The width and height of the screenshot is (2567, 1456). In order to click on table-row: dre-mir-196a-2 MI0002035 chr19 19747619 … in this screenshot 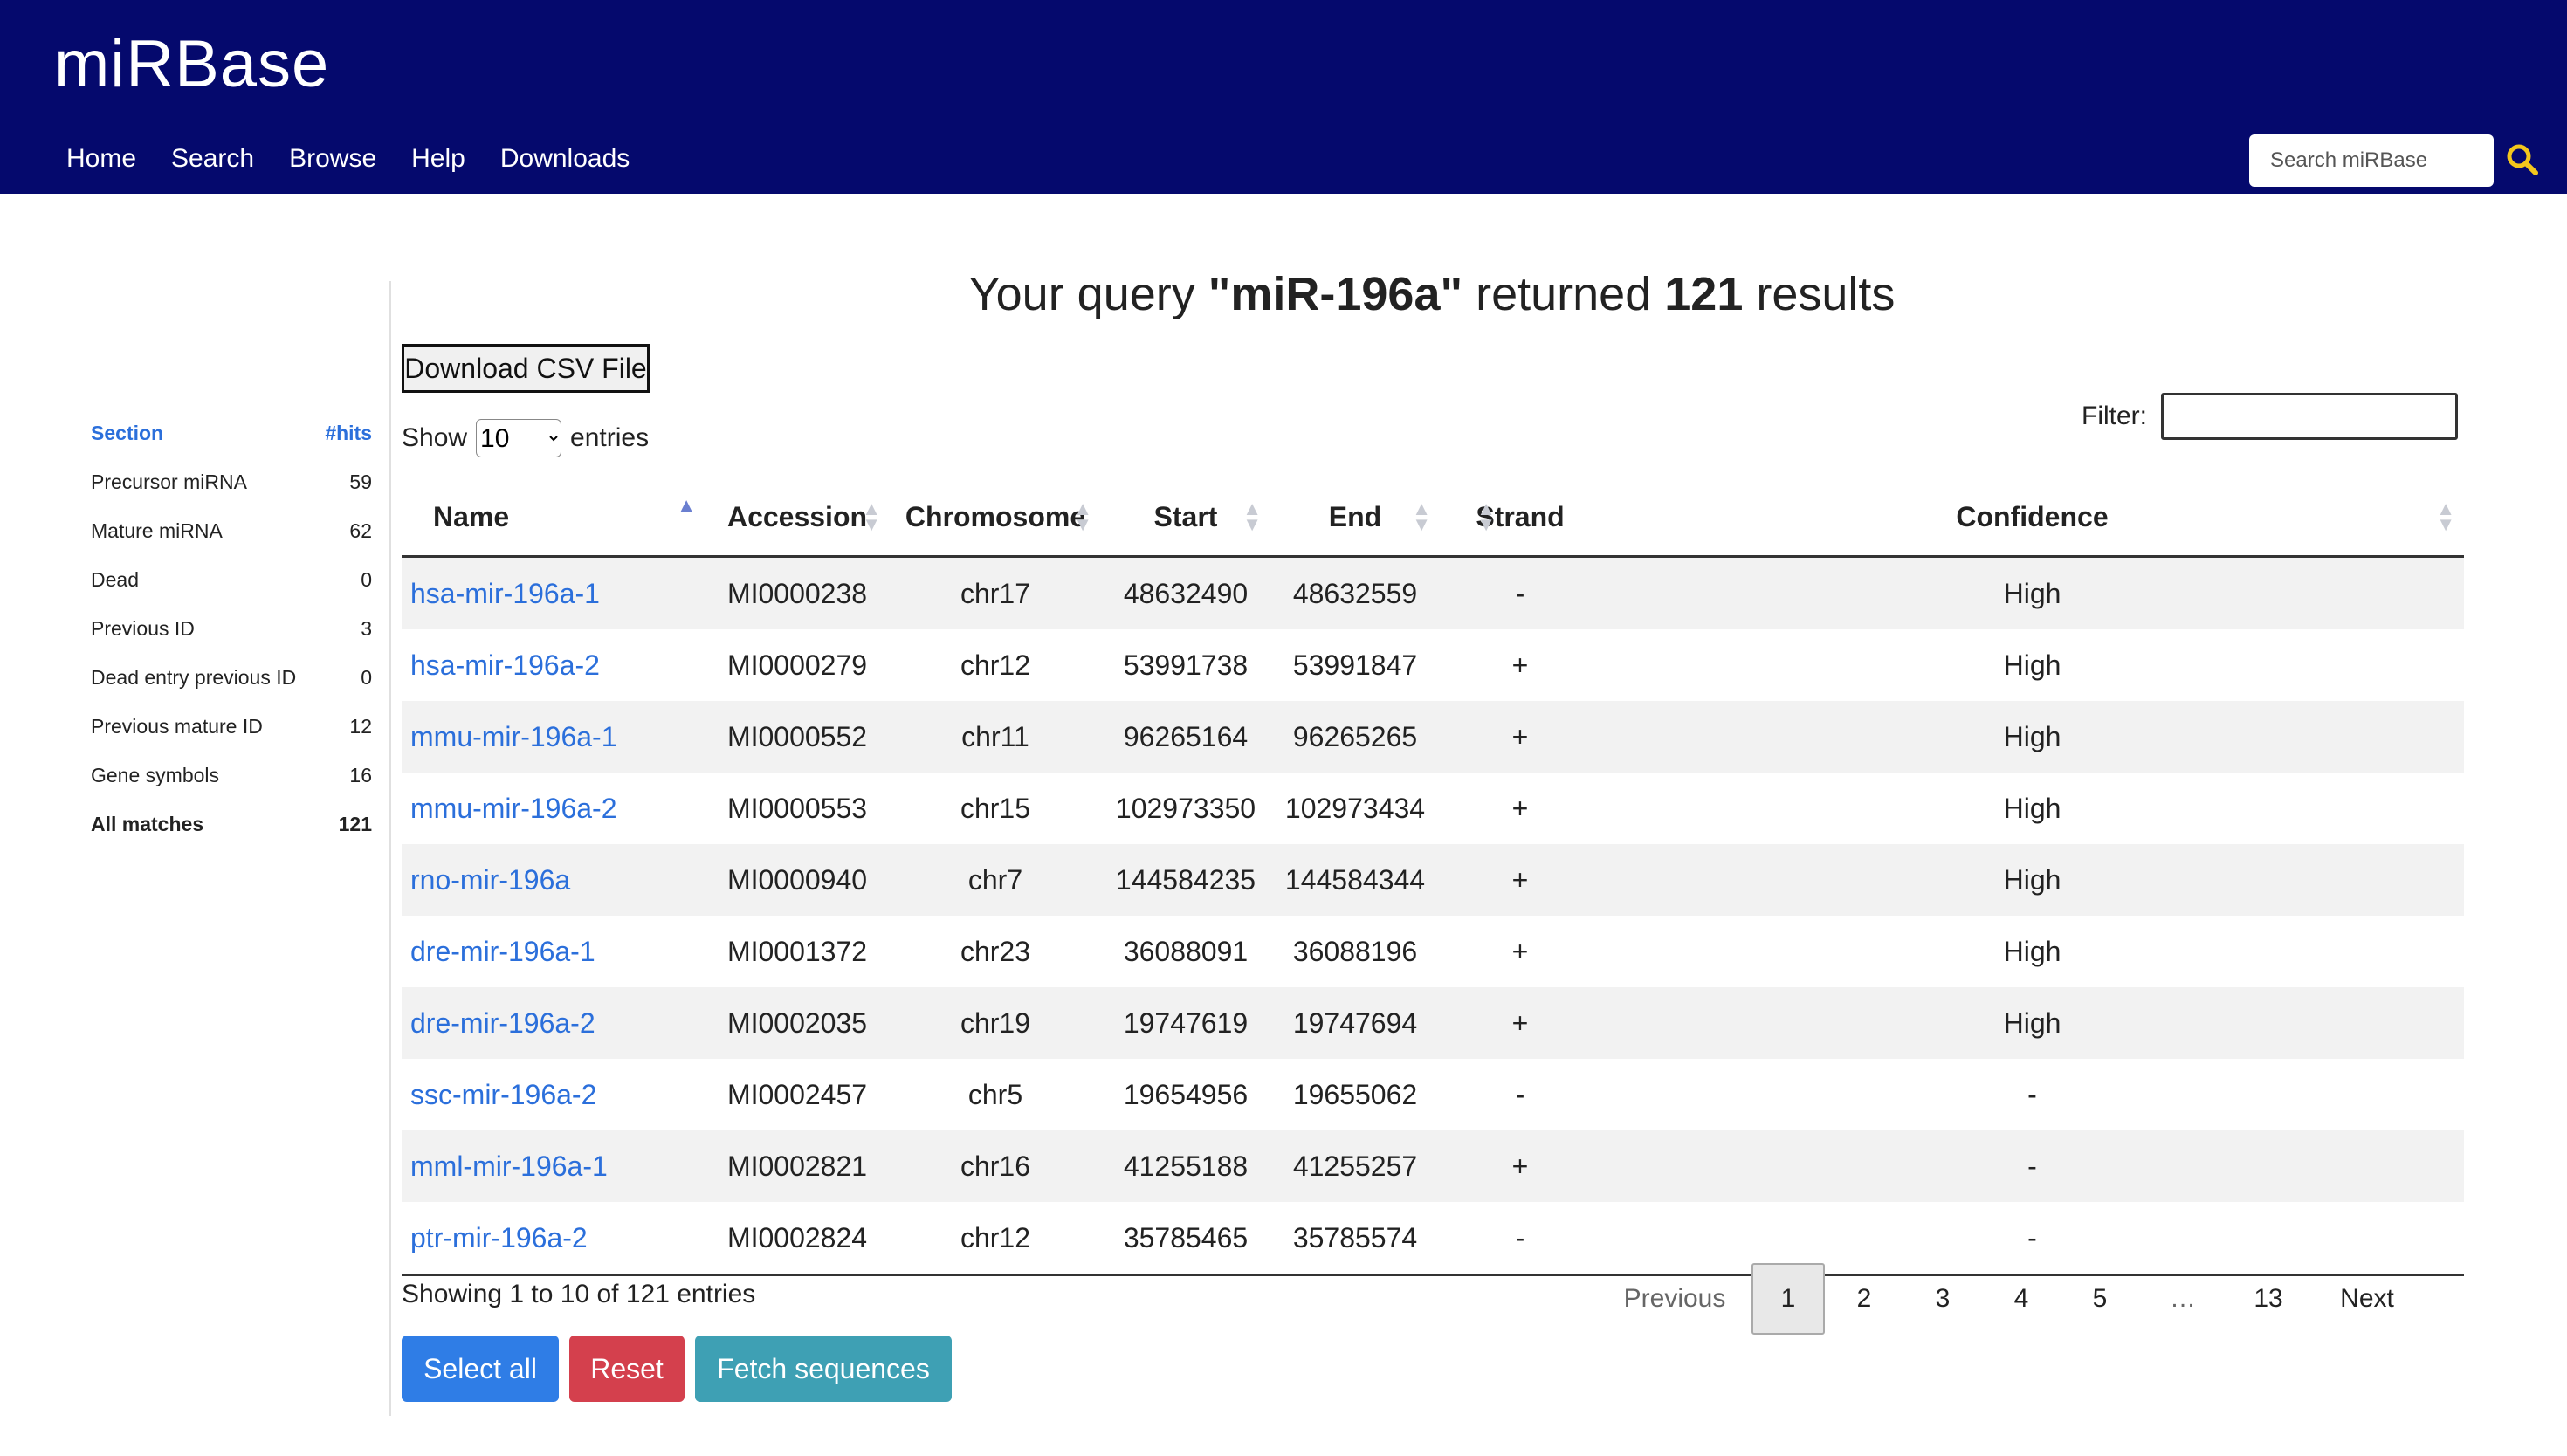, I will do `click(1433, 1023)`.